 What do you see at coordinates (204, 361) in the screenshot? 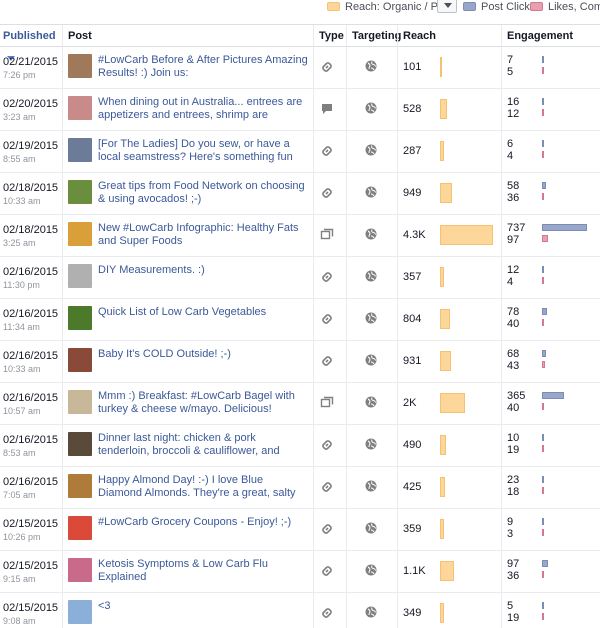
I see `post-link: Baby It's COLD Outside! ;-)` at bounding box center [204, 361].